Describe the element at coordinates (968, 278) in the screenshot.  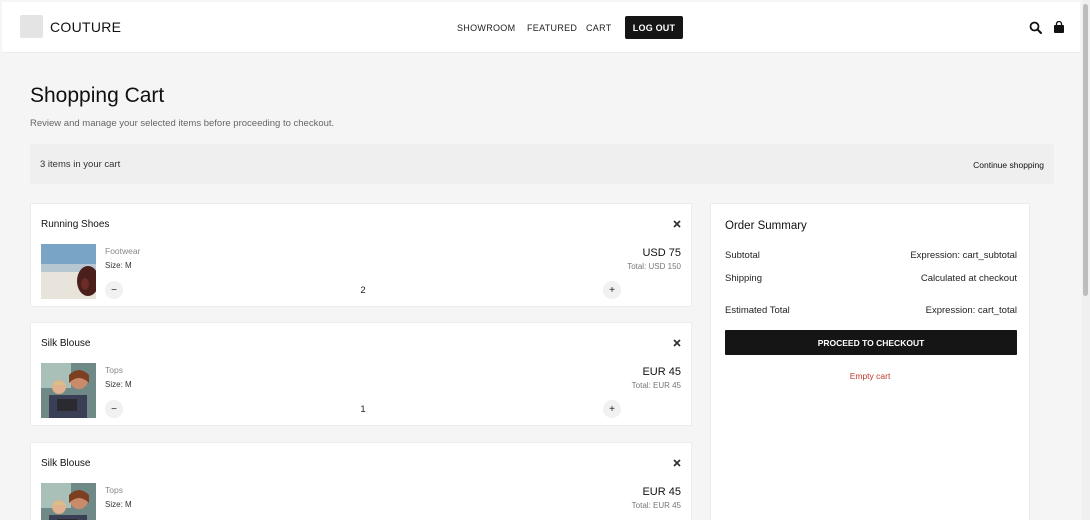
I see `shipping-value: Calculated at checkout` at that location.